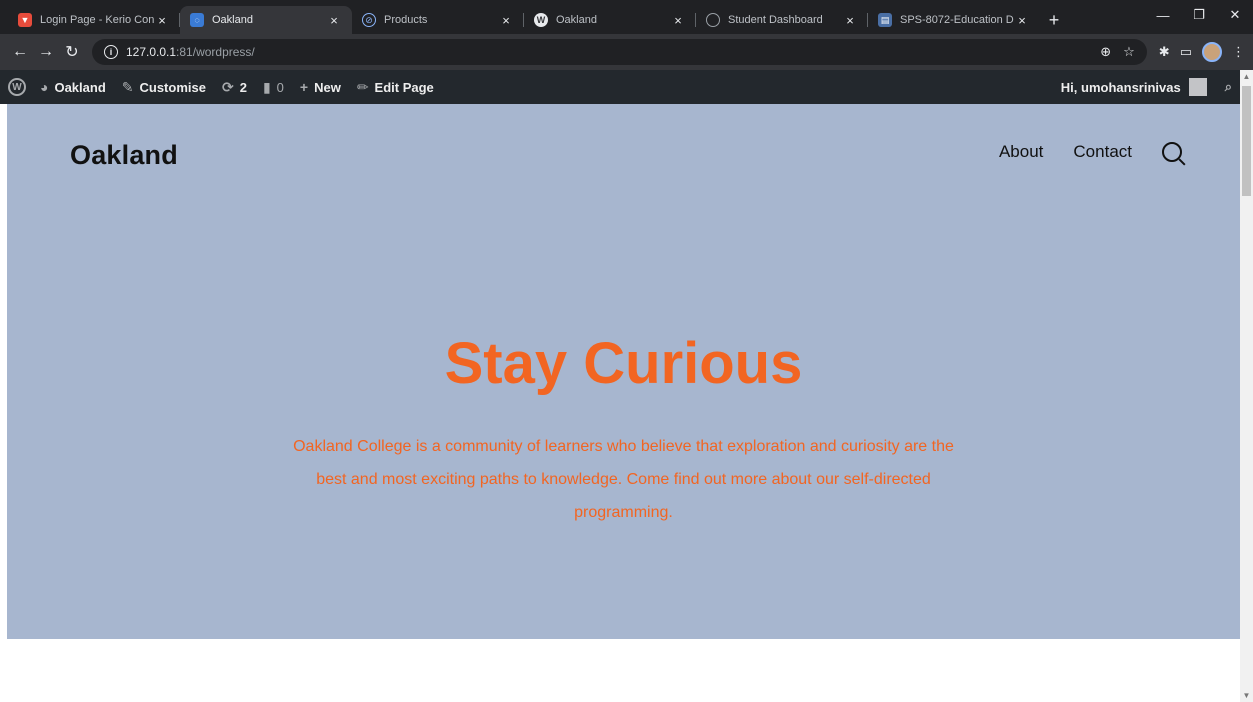  Describe the element at coordinates (280, 87) in the screenshot. I see `comments-count: 0` at that location.